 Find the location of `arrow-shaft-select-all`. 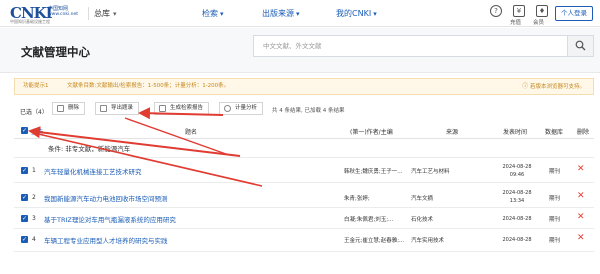

arrow-shaft-select-all is located at coordinates (148, 159).